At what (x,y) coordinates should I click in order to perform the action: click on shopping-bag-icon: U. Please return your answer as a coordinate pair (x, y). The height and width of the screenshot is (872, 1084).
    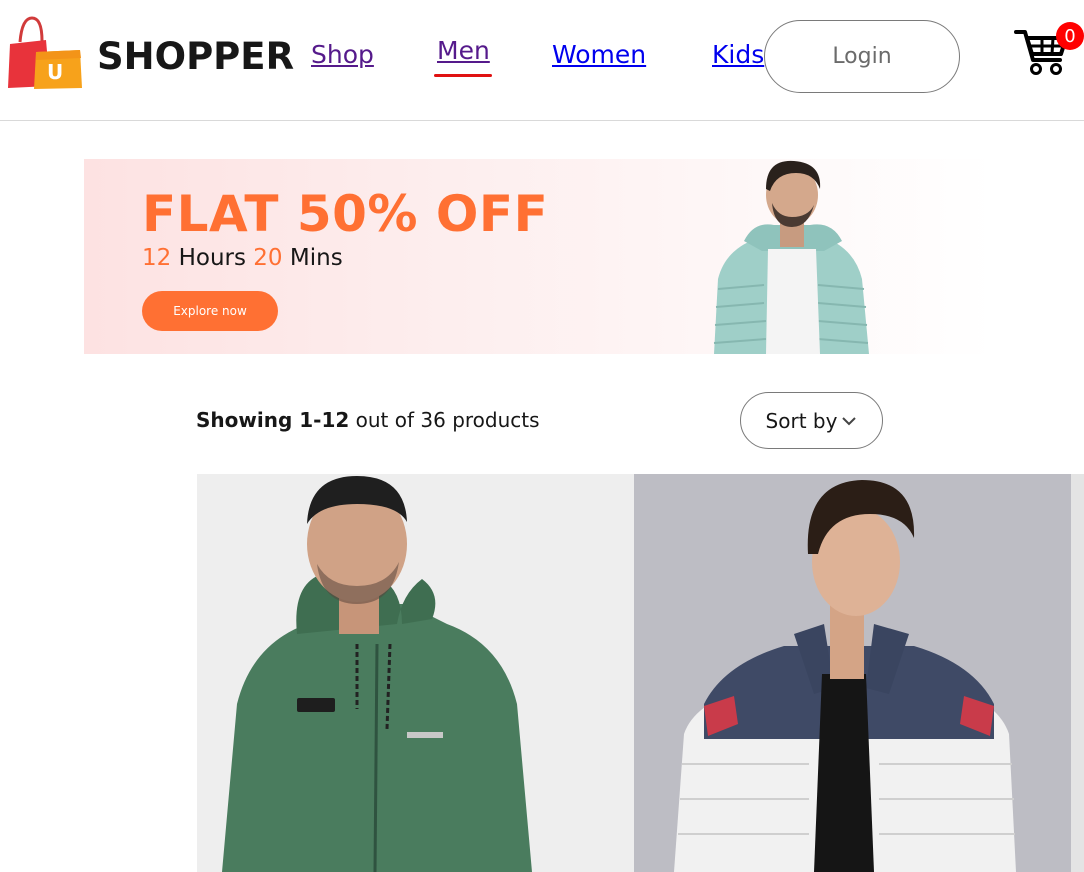
    Looking at the image, I should click on (45, 52).